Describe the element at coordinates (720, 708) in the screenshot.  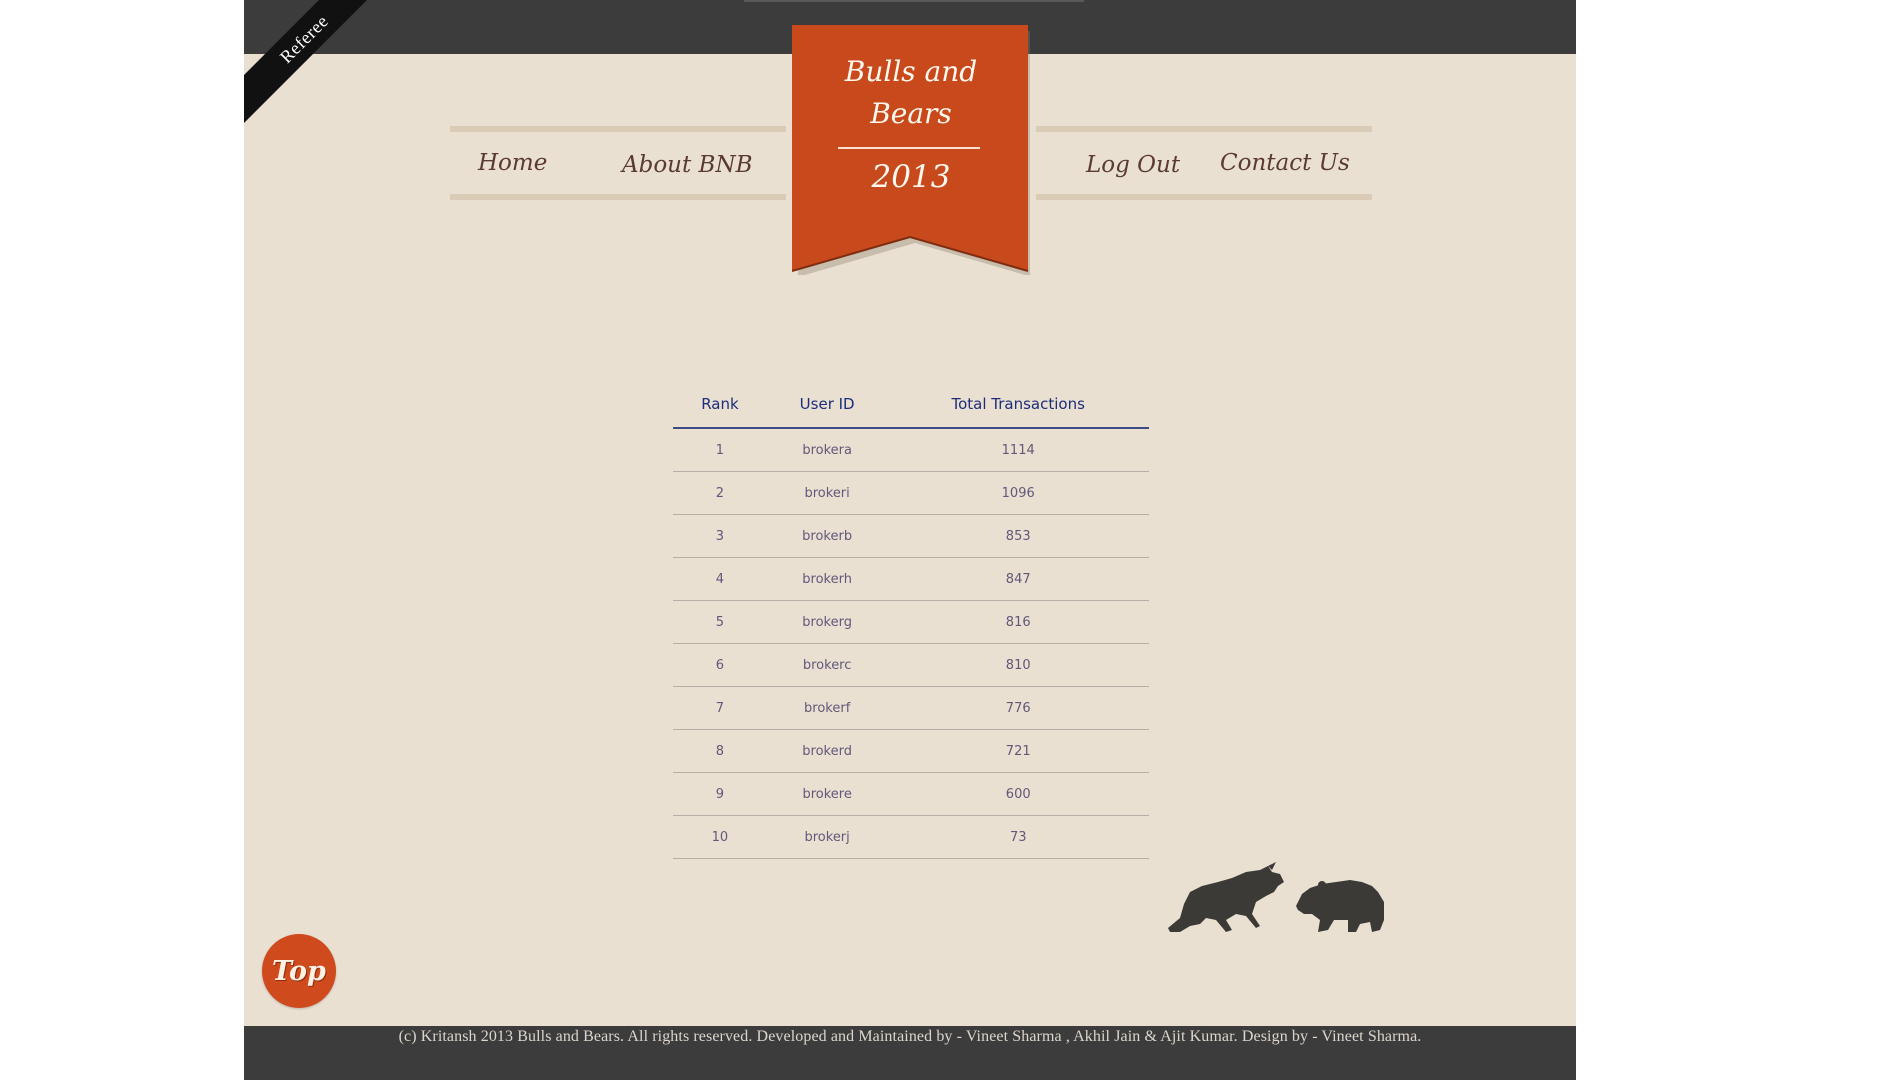
I see `cell-rank: 7` at that location.